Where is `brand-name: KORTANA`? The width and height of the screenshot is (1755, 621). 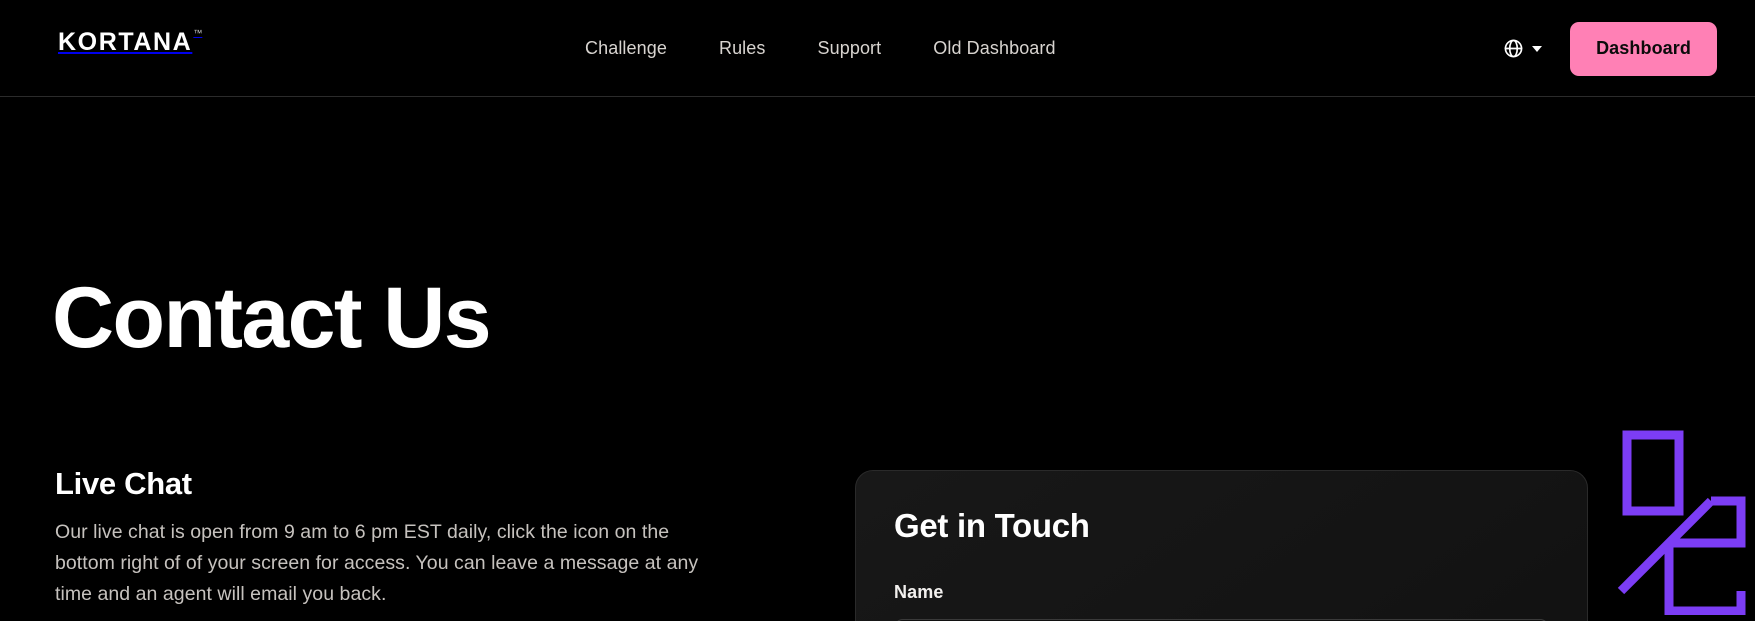 brand-name: KORTANA is located at coordinates (125, 42).